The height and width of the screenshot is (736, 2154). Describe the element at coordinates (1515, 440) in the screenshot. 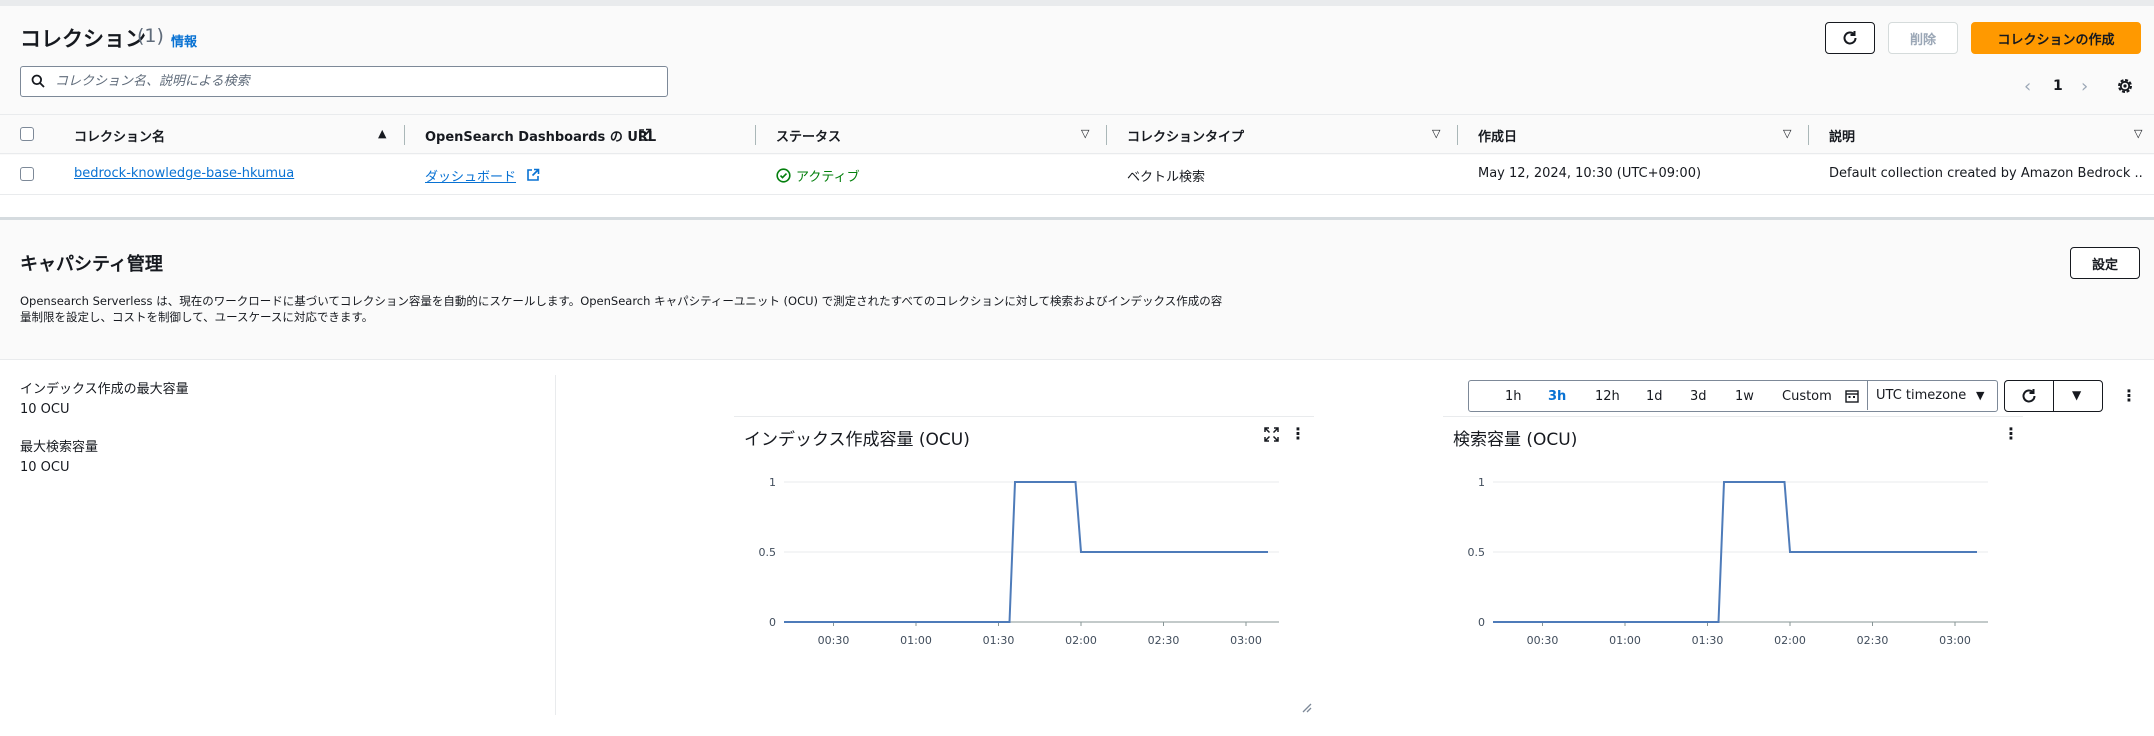

I see `chart-title: 検索容量 (OCU)` at that location.